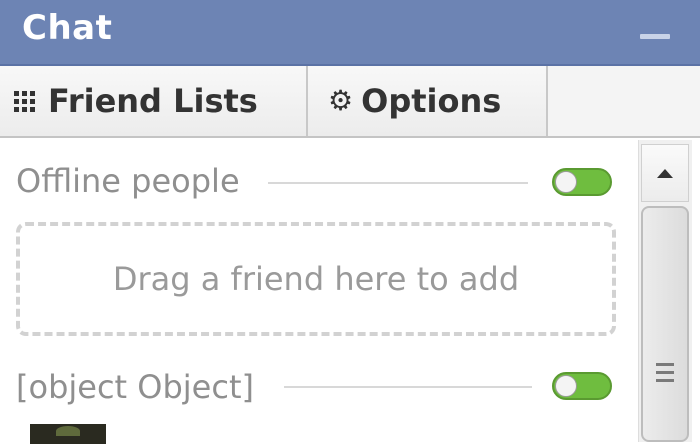 Image resolution: width=700 pixels, height=444 pixels. I want to click on tab-friend-lists: Friend Lists, so click(154, 101).